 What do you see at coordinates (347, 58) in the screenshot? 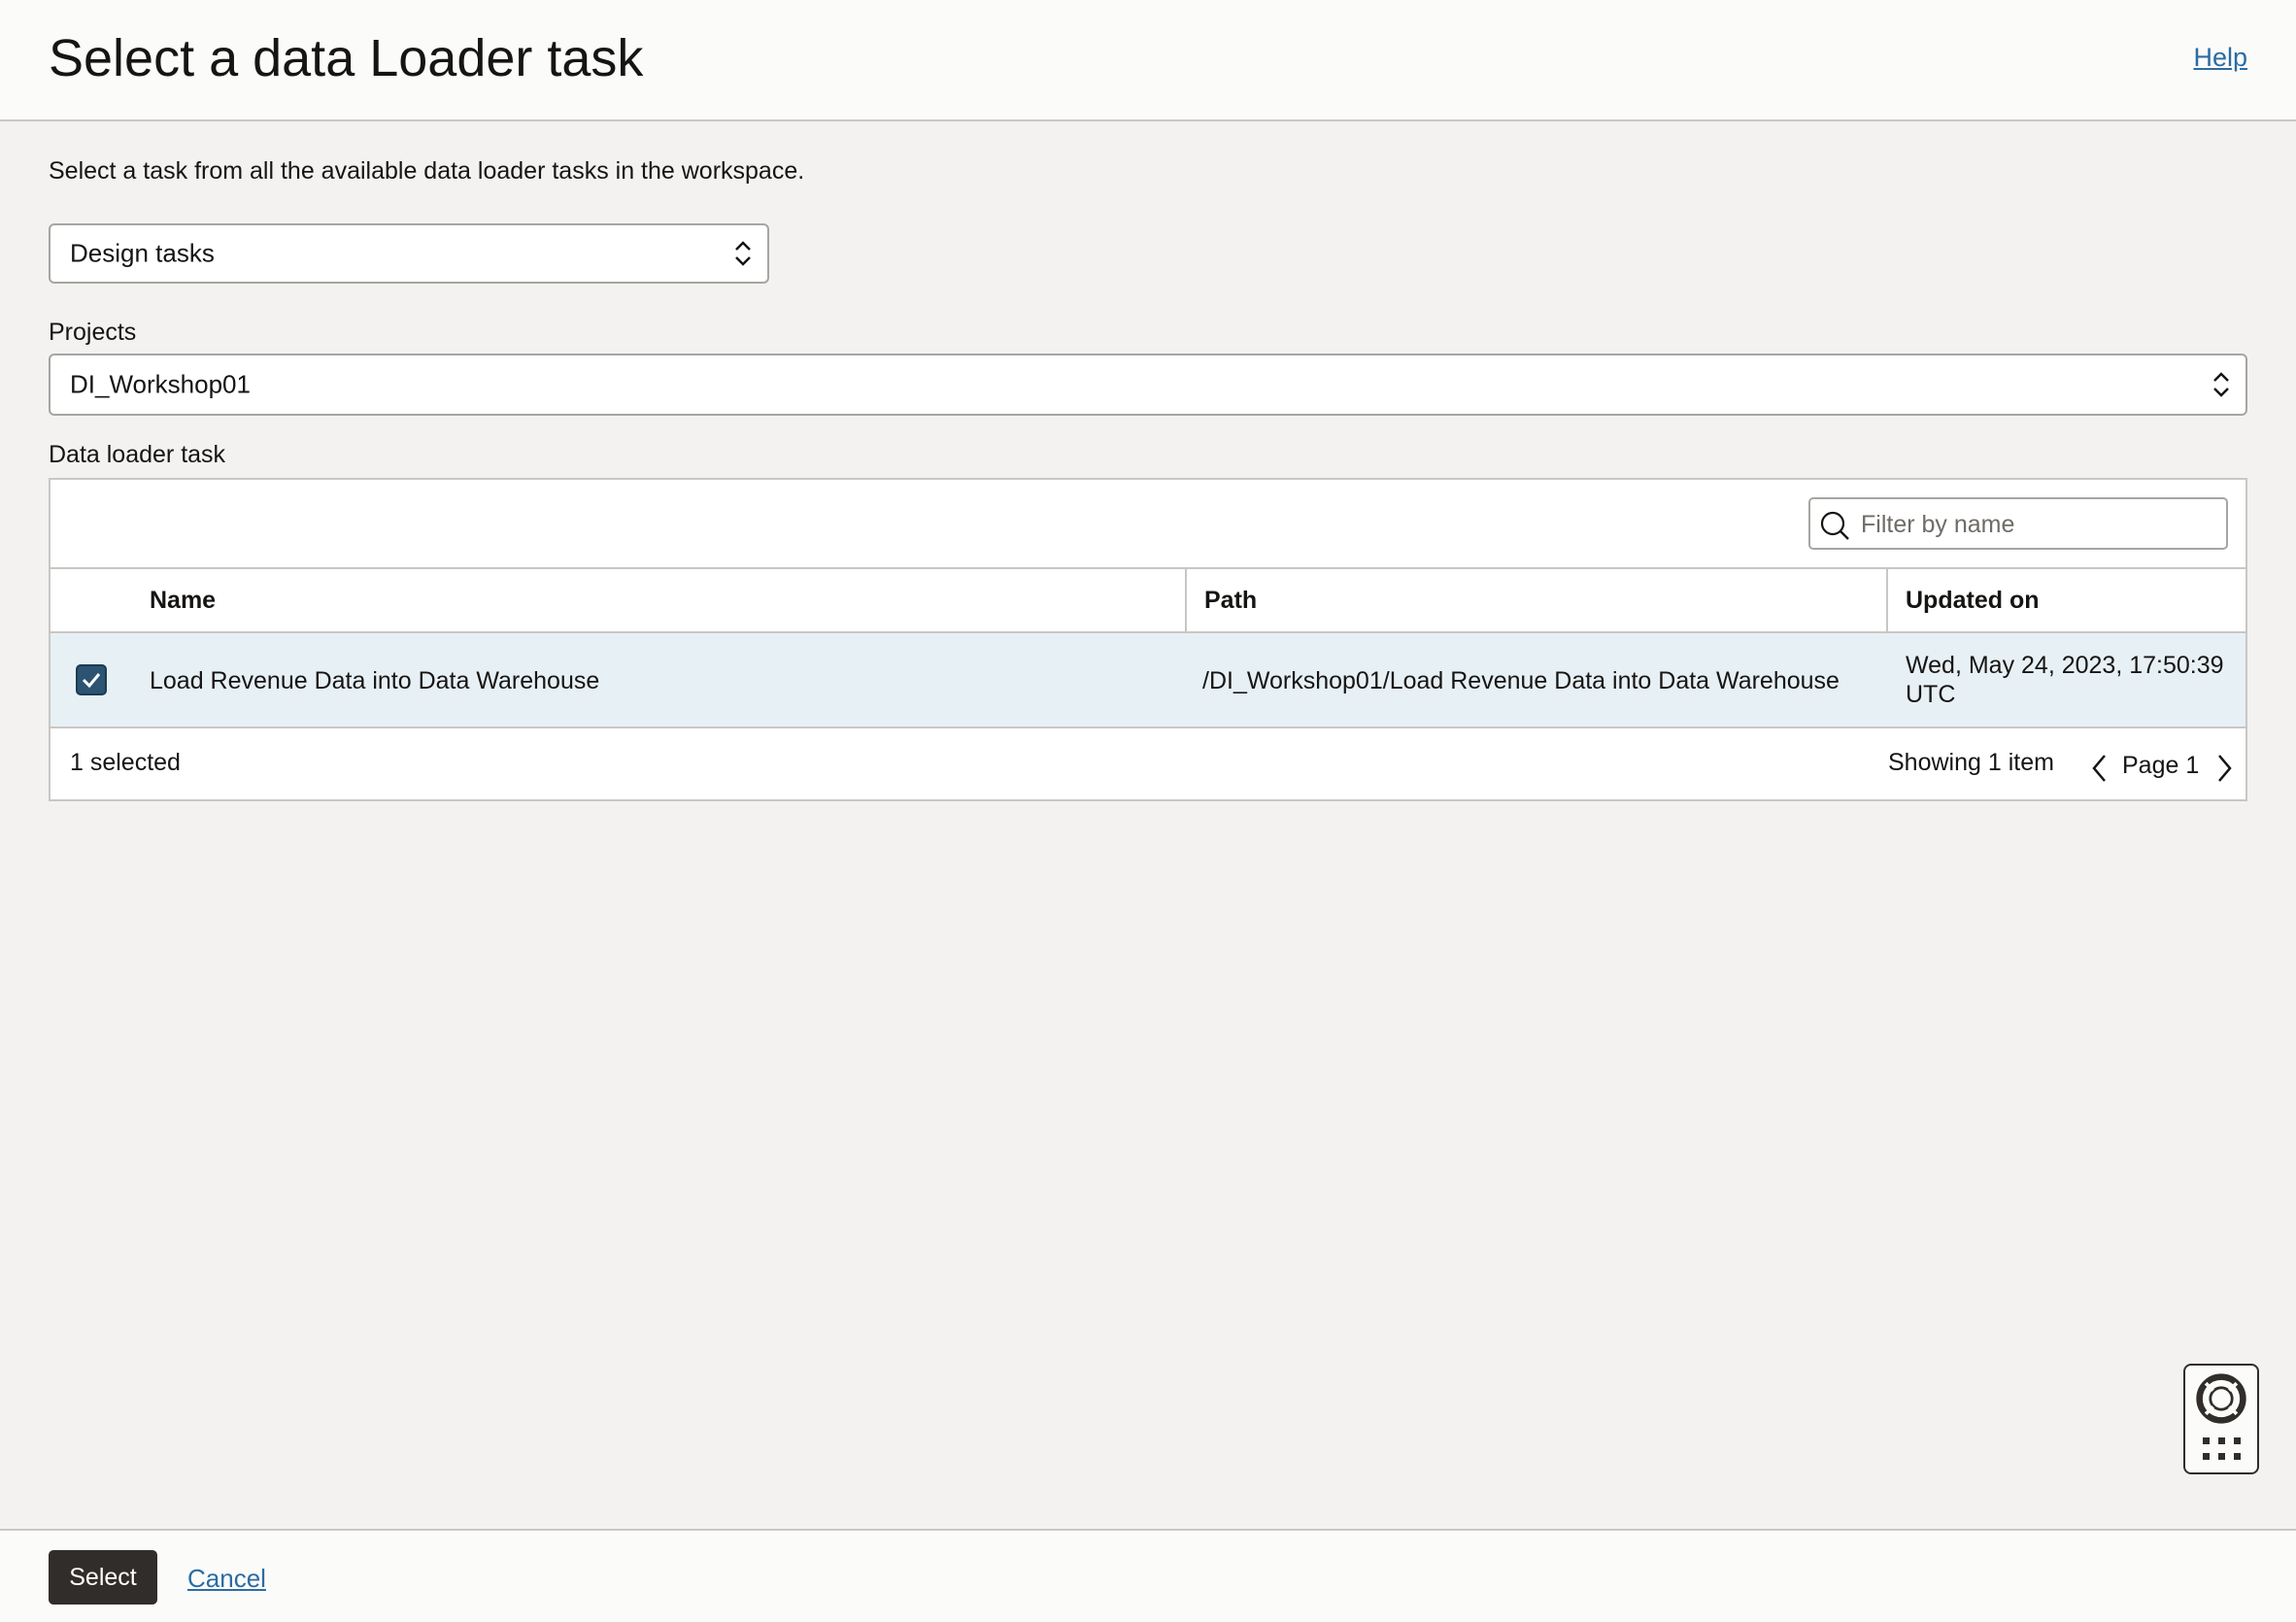
I see `page-title: Select a data Loader task` at bounding box center [347, 58].